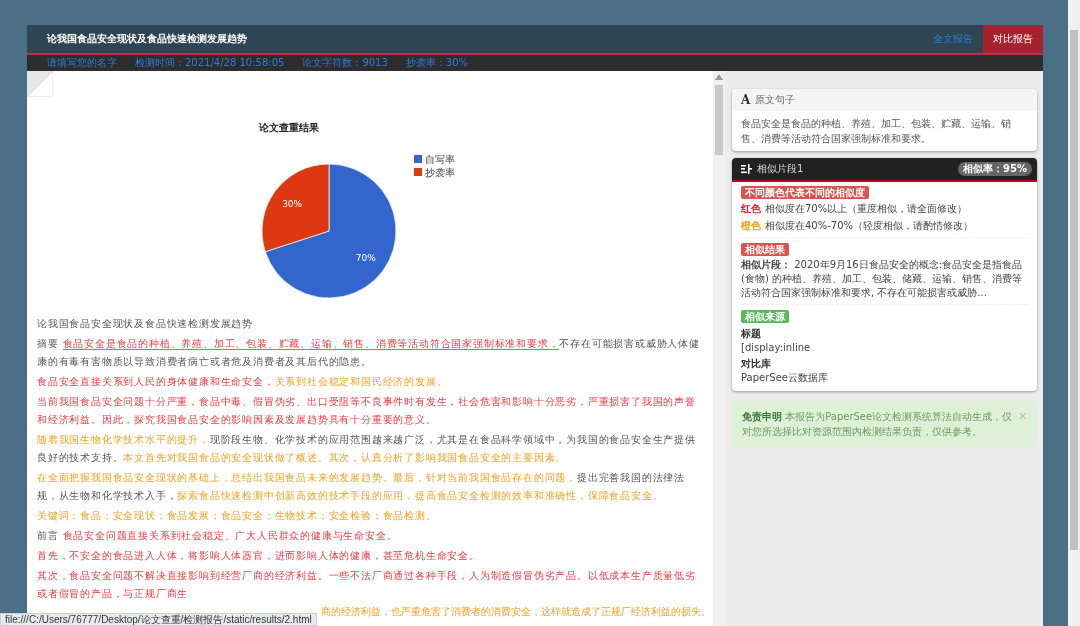  Describe the element at coordinates (1022, 416) in the screenshot. I see `close-button: ×` at that location.